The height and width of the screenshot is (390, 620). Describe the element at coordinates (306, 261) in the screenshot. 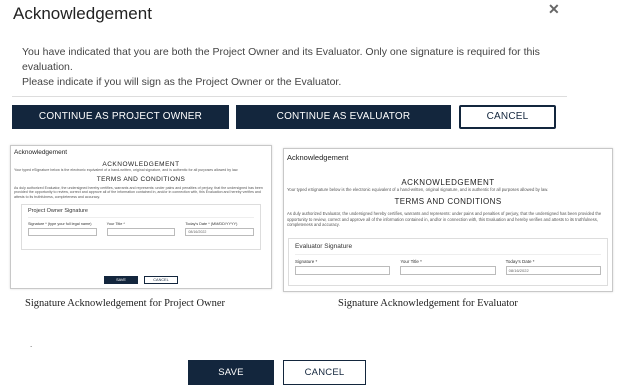

I see `field-label: Signature *` at that location.